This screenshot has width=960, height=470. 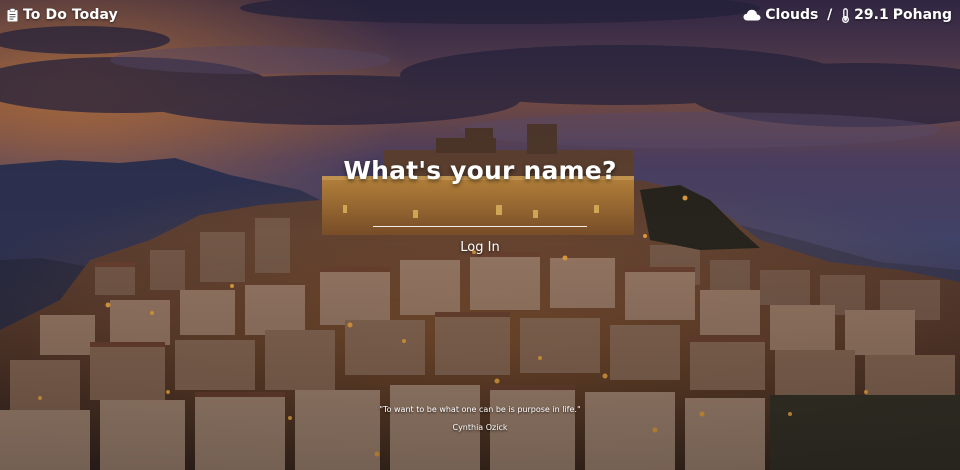 What do you see at coordinates (12, 15) in the screenshot?
I see `clipboard-icon` at bounding box center [12, 15].